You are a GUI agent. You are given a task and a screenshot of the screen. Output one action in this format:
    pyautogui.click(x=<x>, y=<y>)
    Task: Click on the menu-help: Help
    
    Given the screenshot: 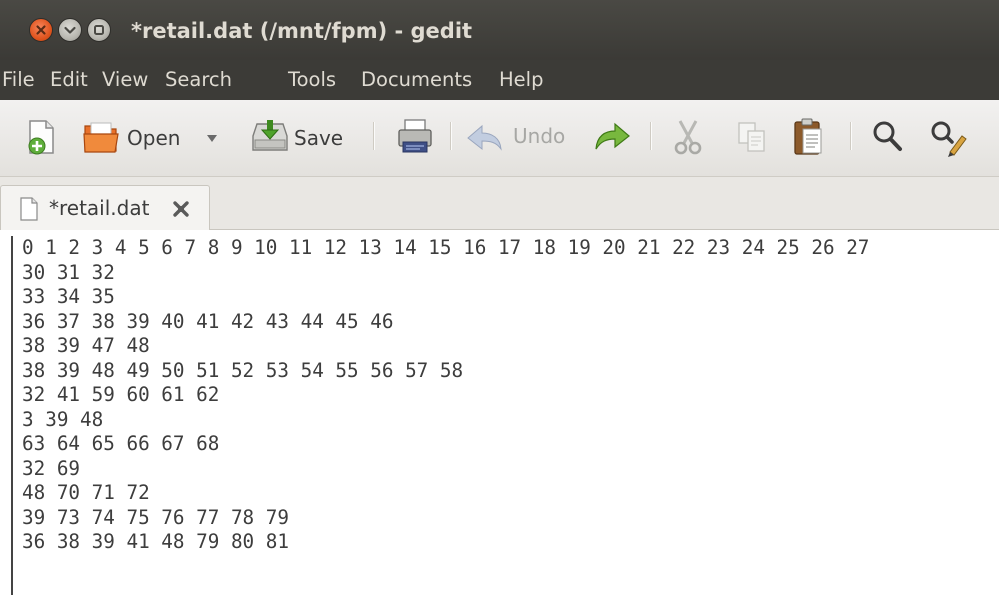 What is the action you would take?
    pyautogui.click(x=521, y=80)
    